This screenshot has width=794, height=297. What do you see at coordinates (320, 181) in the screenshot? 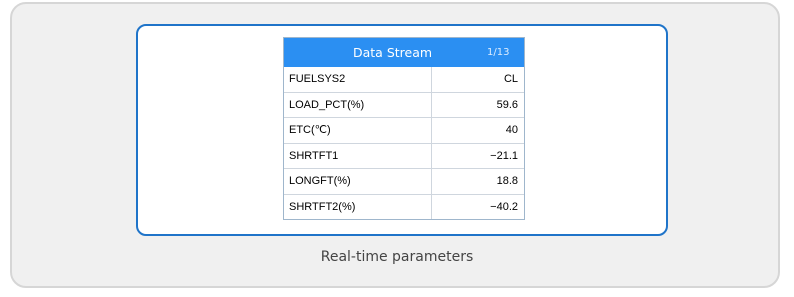
I see `parameter-name: LONGFT(%)` at bounding box center [320, 181].